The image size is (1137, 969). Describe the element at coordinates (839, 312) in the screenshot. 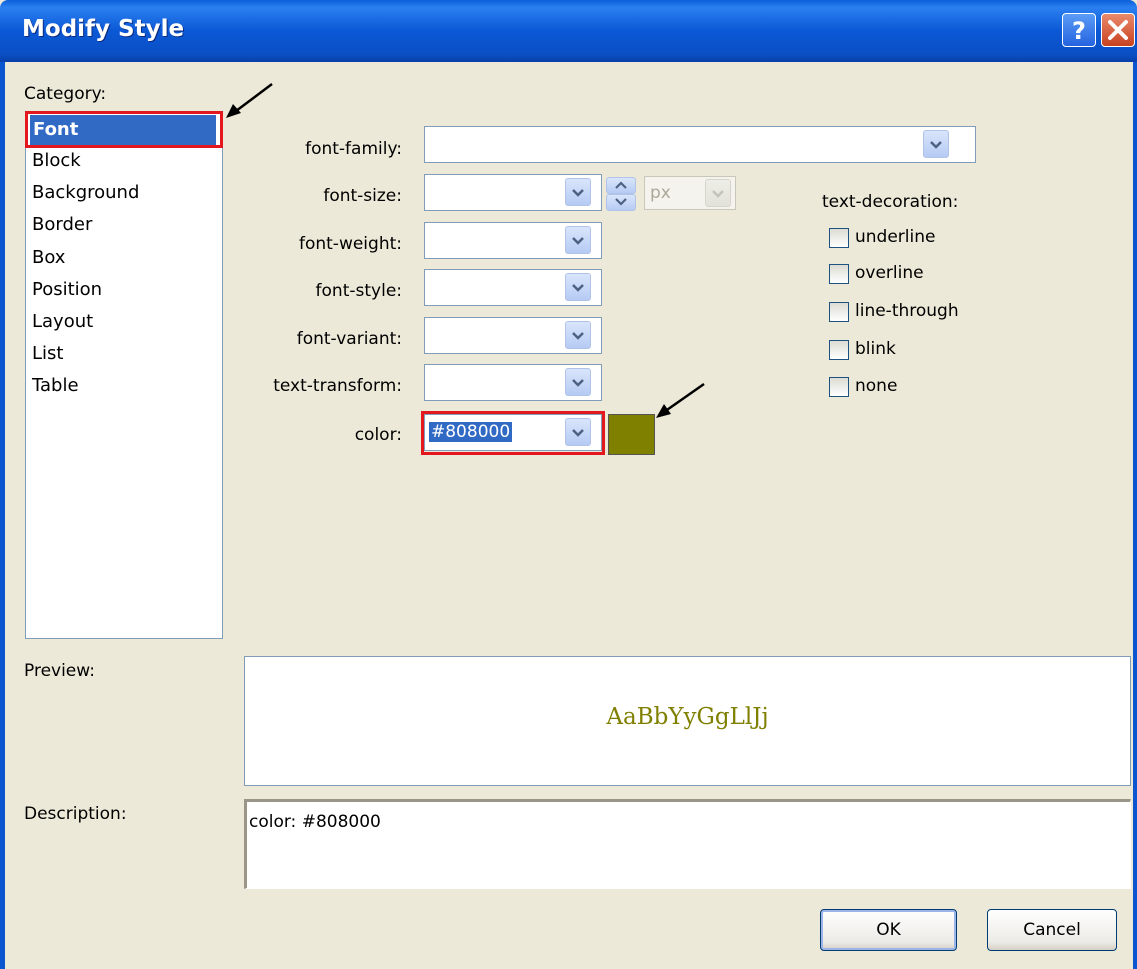

I see `line-through-checkbox` at that location.